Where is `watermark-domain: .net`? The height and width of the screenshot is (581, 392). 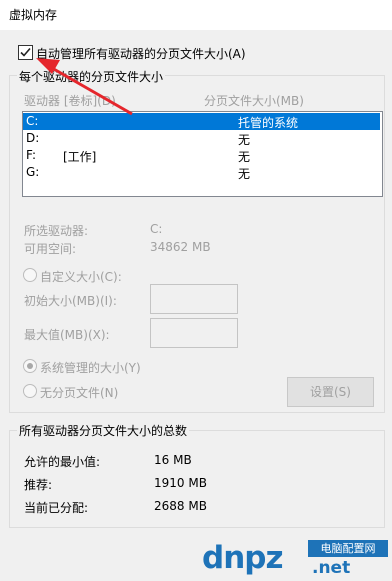
watermark-domain: .net is located at coordinates (331, 568).